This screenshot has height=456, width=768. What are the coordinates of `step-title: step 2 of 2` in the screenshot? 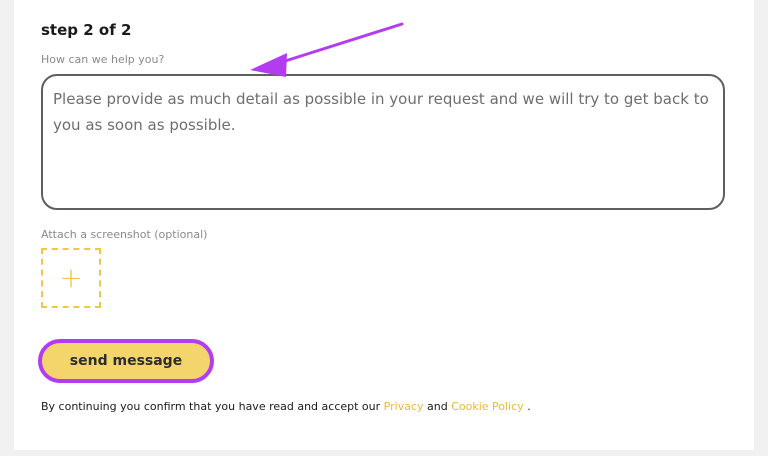 It's located at (86, 30).